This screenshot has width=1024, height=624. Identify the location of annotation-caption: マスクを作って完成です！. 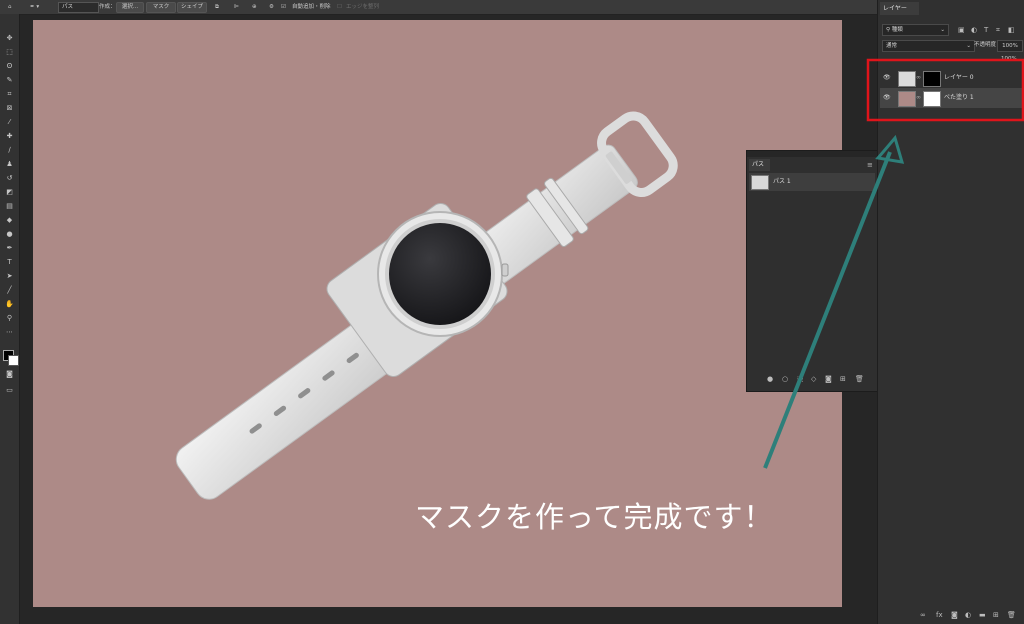
(594, 517).